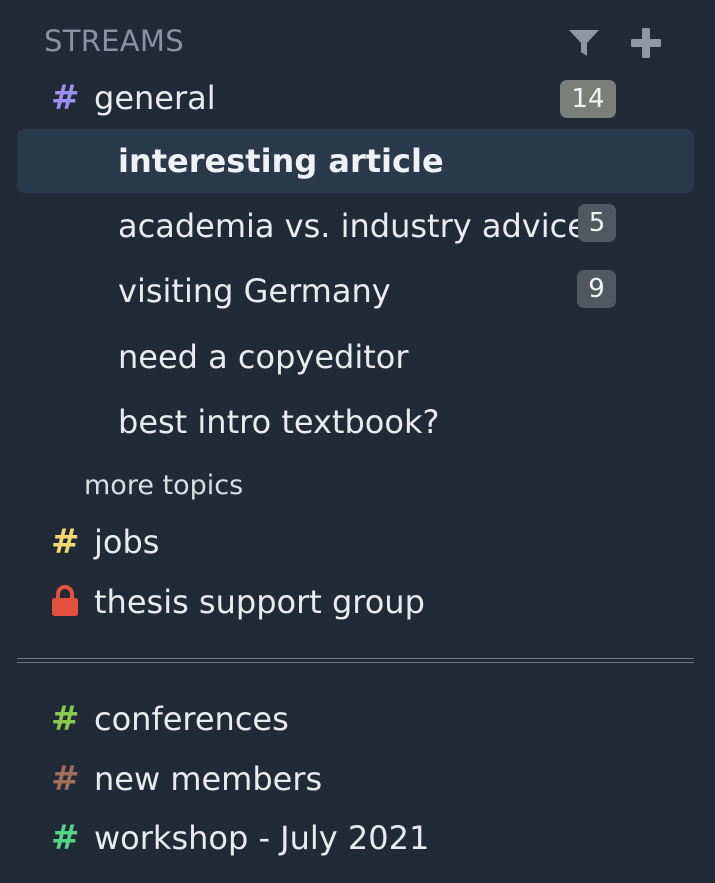 The width and height of the screenshot is (715, 883). I want to click on topic-item-visiting-germany: visiting Germany 9, so click(355, 291).